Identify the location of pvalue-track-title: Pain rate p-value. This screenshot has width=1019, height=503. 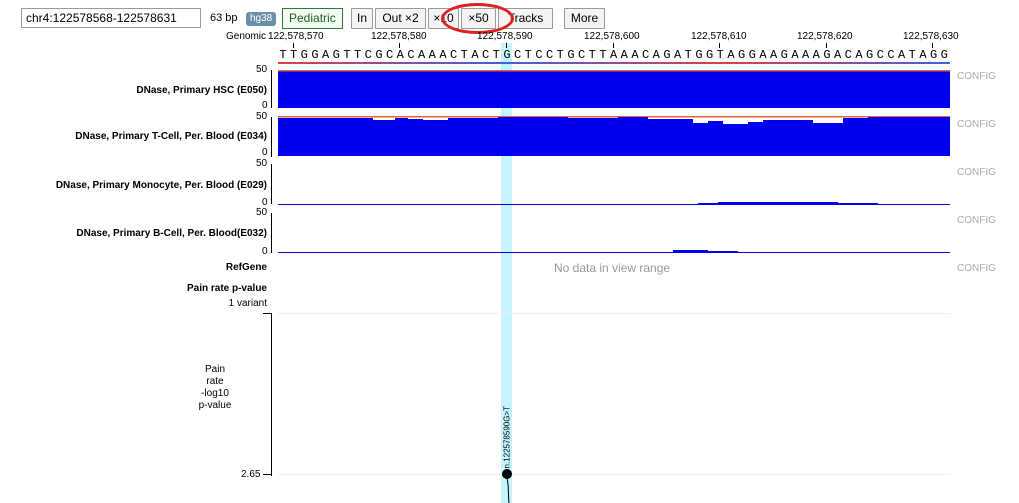
(226, 288).